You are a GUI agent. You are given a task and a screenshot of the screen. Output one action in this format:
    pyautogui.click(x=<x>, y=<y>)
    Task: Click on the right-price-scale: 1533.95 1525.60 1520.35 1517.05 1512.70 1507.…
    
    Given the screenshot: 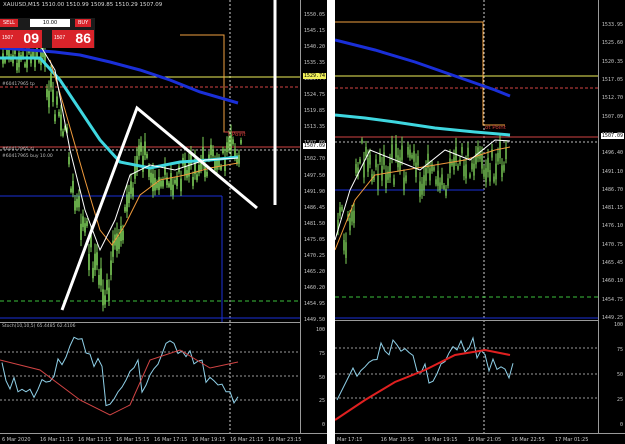 What is the action you would take?
    pyautogui.click(x=611, y=222)
    